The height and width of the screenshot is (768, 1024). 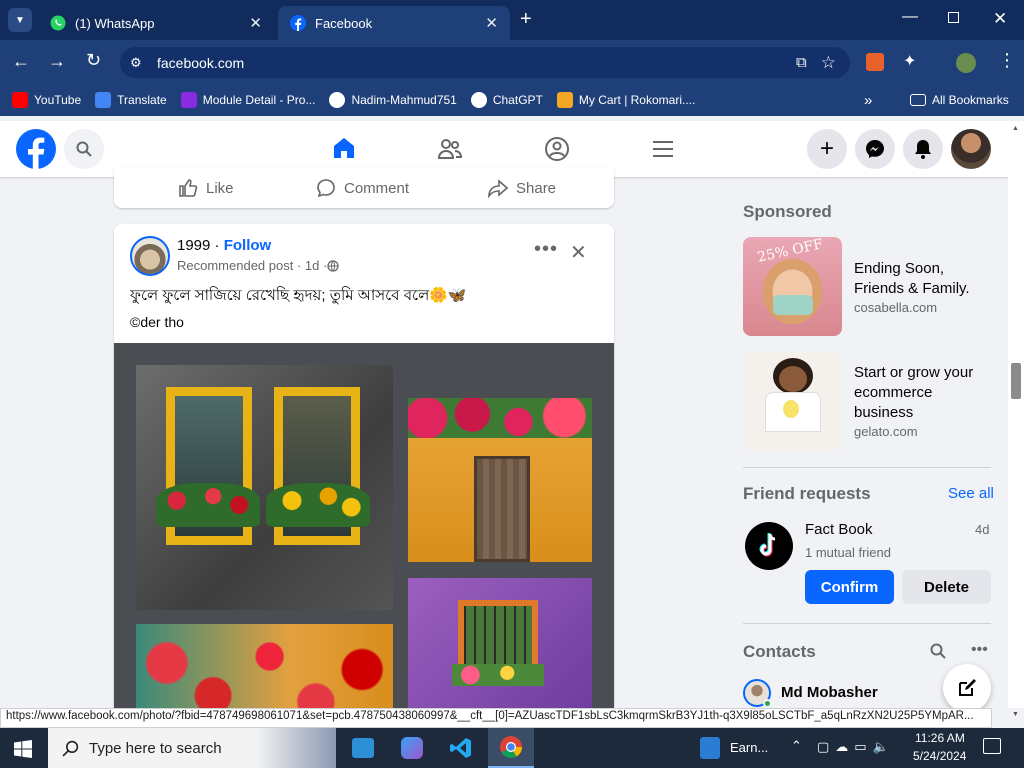 What do you see at coordinates (839, 529) in the screenshot?
I see `friend-request-name: Fact Book` at bounding box center [839, 529].